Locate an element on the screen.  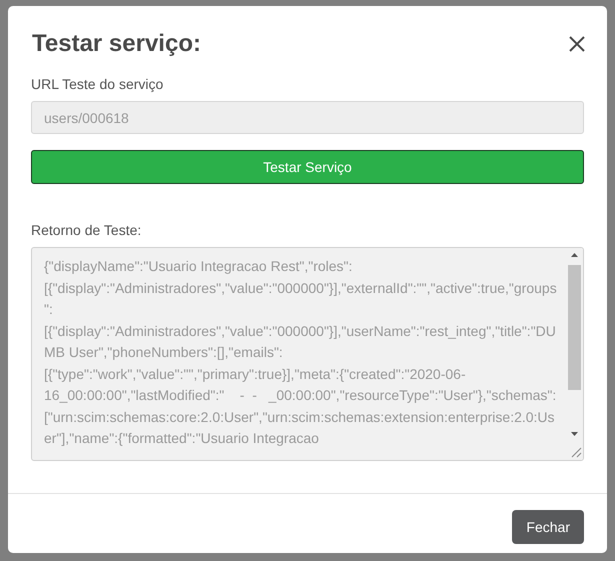
dialog-title: Testar serviço: is located at coordinates (116, 44).